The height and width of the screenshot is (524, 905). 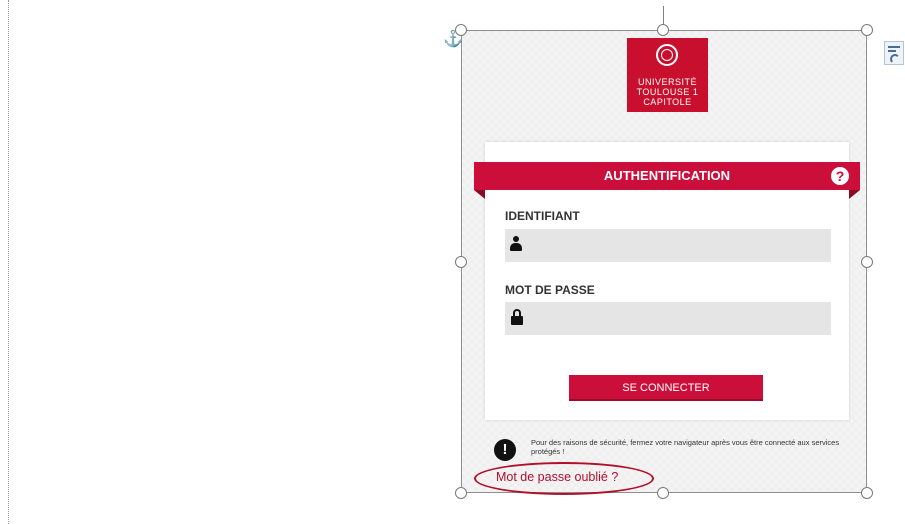 What do you see at coordinates (867, 262) in the screenshot?
I see `resize-handle-right` at bounding box center [867, 262].